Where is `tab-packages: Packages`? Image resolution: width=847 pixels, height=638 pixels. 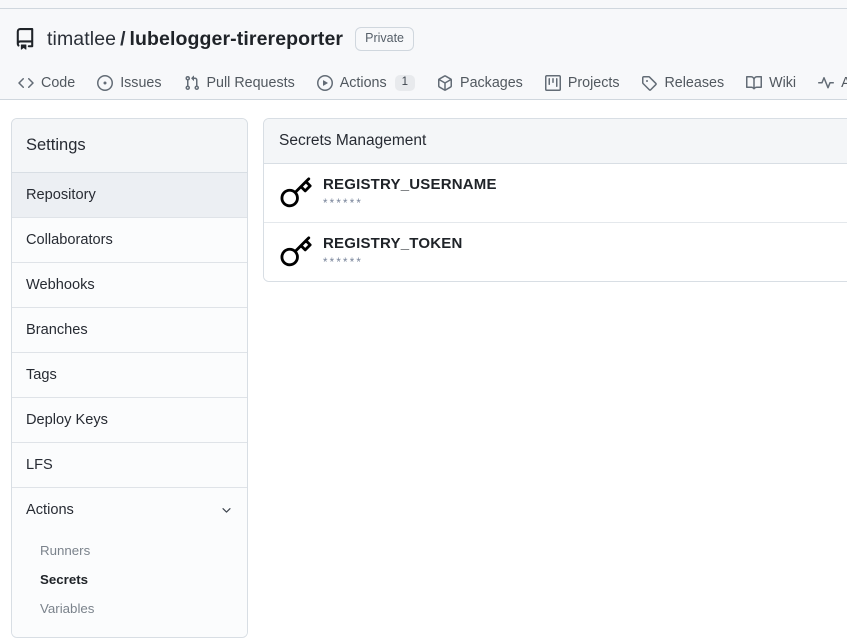
tab-packages: Packages is located at coordinates (480, 83).